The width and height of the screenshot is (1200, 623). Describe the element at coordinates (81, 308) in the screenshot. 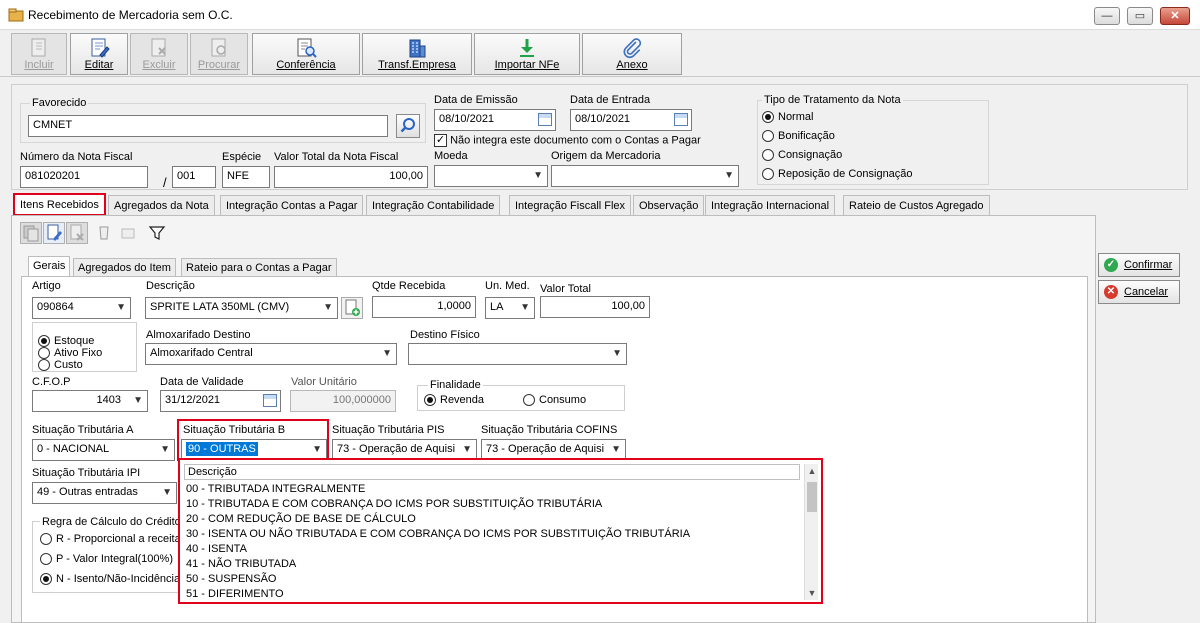

I see `artigo-select: 090864 ▼` at that location.